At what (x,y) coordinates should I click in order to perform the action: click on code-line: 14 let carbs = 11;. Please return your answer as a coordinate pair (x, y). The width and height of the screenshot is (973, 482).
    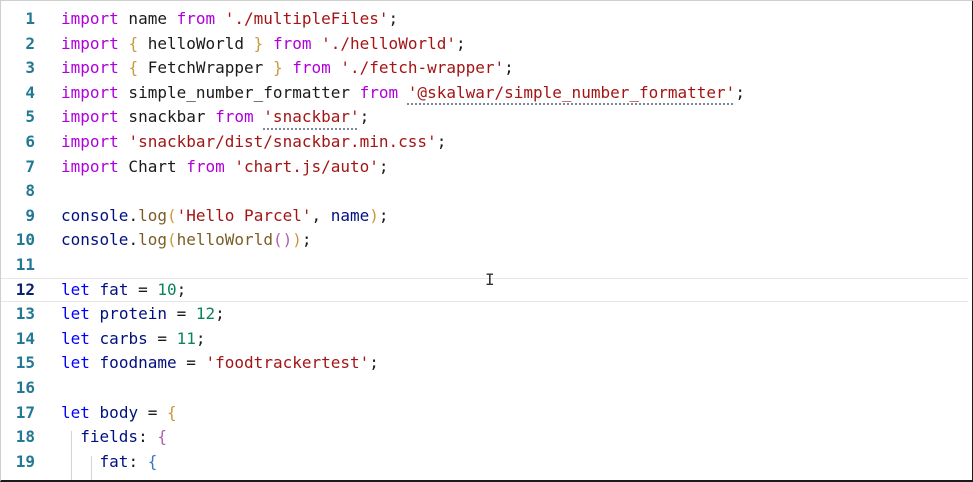
    Looking at the image, I should click on (484, 339).